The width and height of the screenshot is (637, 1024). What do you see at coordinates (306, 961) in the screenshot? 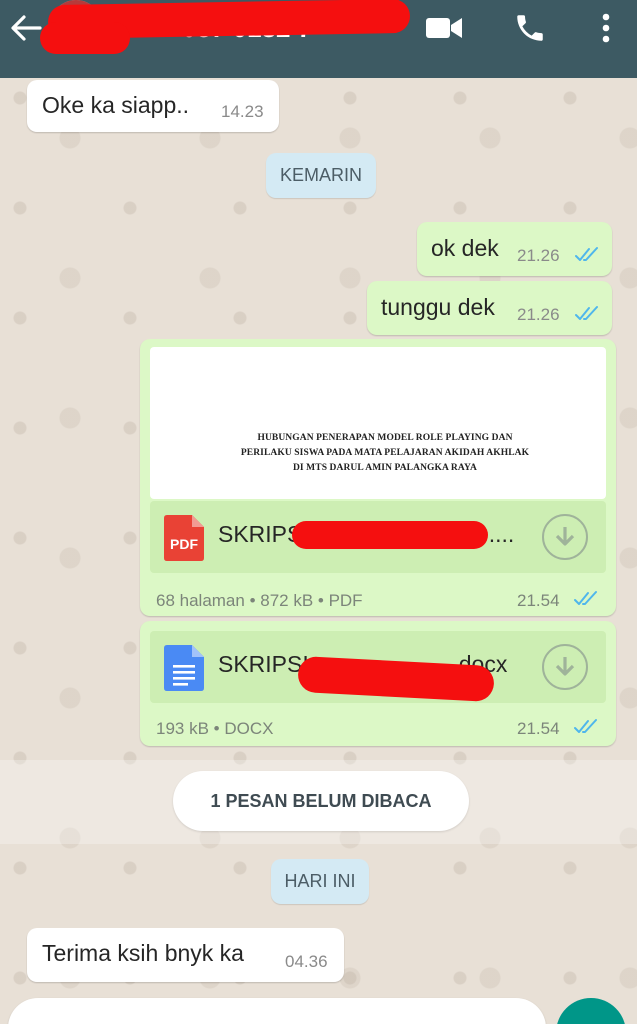
I see `message-time: 04.36` at bounding box center [306, 961].